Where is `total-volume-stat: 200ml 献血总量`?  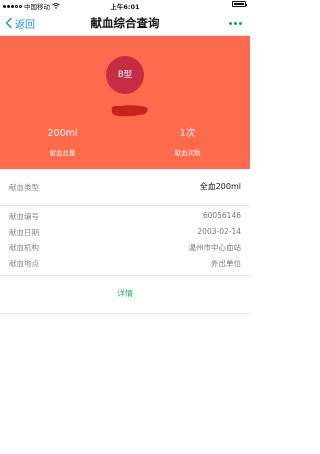
total-volume-stat: 200ml 献血总量 is located at coordinates (62, 143).